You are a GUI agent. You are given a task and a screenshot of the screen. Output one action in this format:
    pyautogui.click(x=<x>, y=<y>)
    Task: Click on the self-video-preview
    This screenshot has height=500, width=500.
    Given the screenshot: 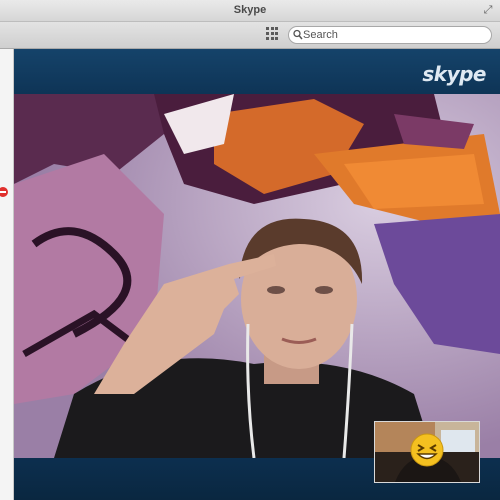 What is the action you would take?
    pyautogui.click(x=427, y=452)
    